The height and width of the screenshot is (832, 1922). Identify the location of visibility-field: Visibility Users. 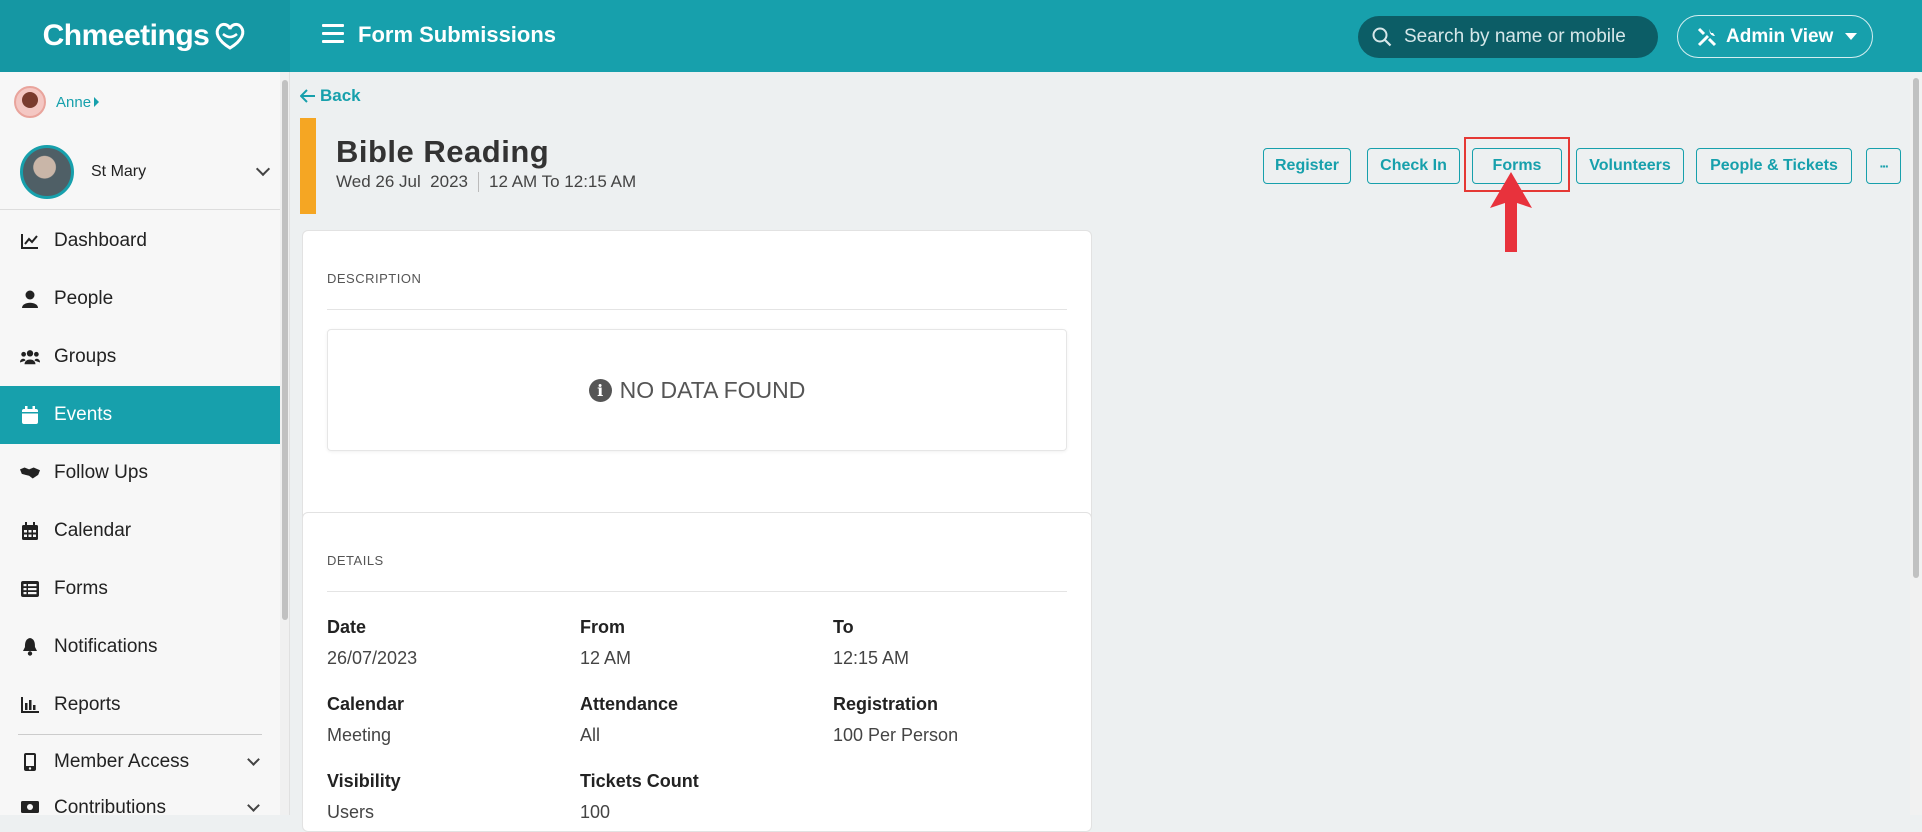
(364, 797).